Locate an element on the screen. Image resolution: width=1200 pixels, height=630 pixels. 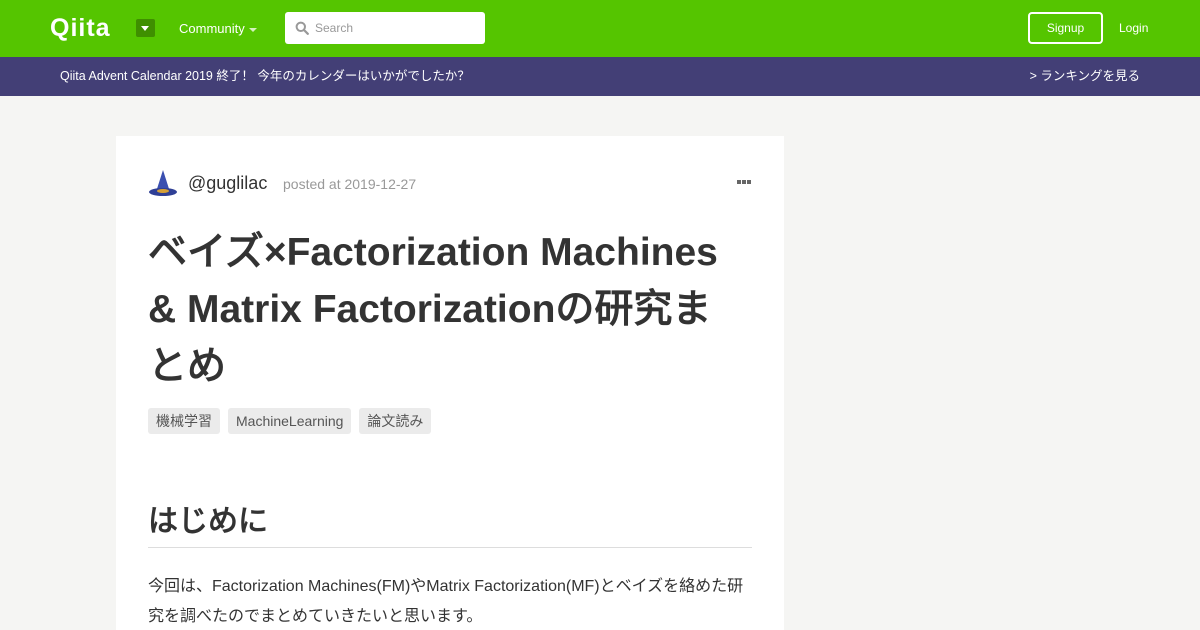
search-box is located at coordinates (385, 28).